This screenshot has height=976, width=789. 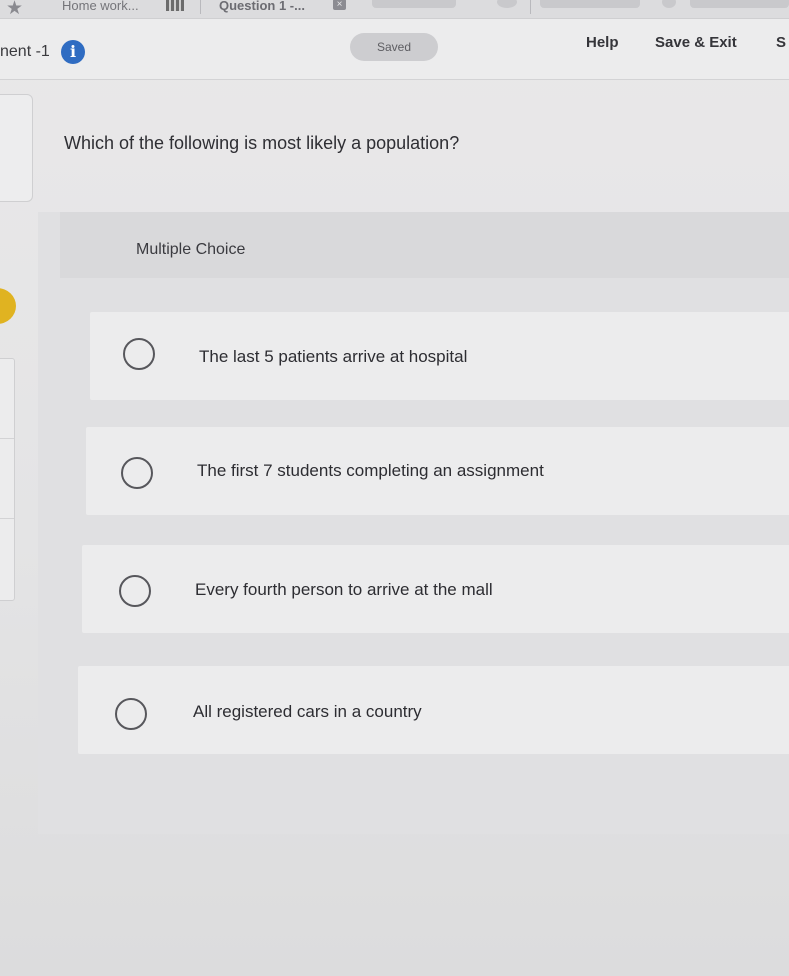 I want to click on answer-option-1: The last 5 patients arrive at hospital, so click(x=439, y=356).